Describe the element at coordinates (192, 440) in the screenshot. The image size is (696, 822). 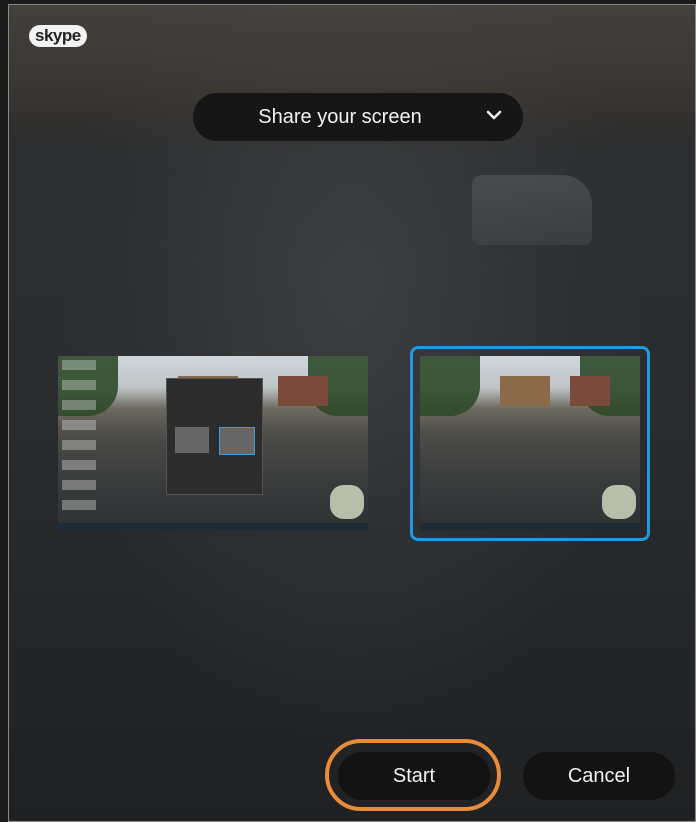
I see `thumb-dialog-preview` at that location.